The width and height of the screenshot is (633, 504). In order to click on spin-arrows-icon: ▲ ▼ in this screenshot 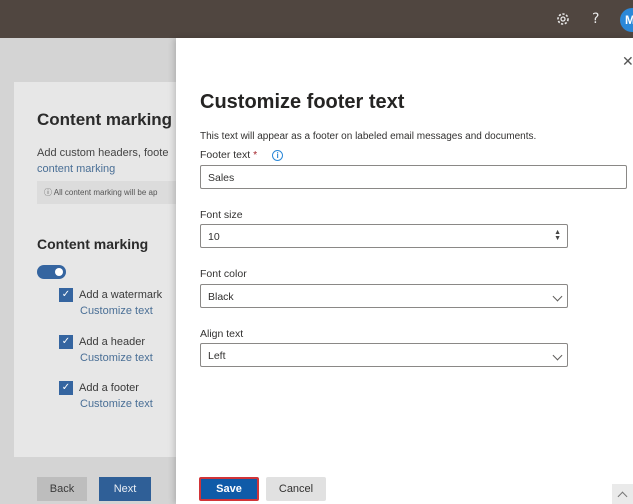, I will do `click(557, 235)`.